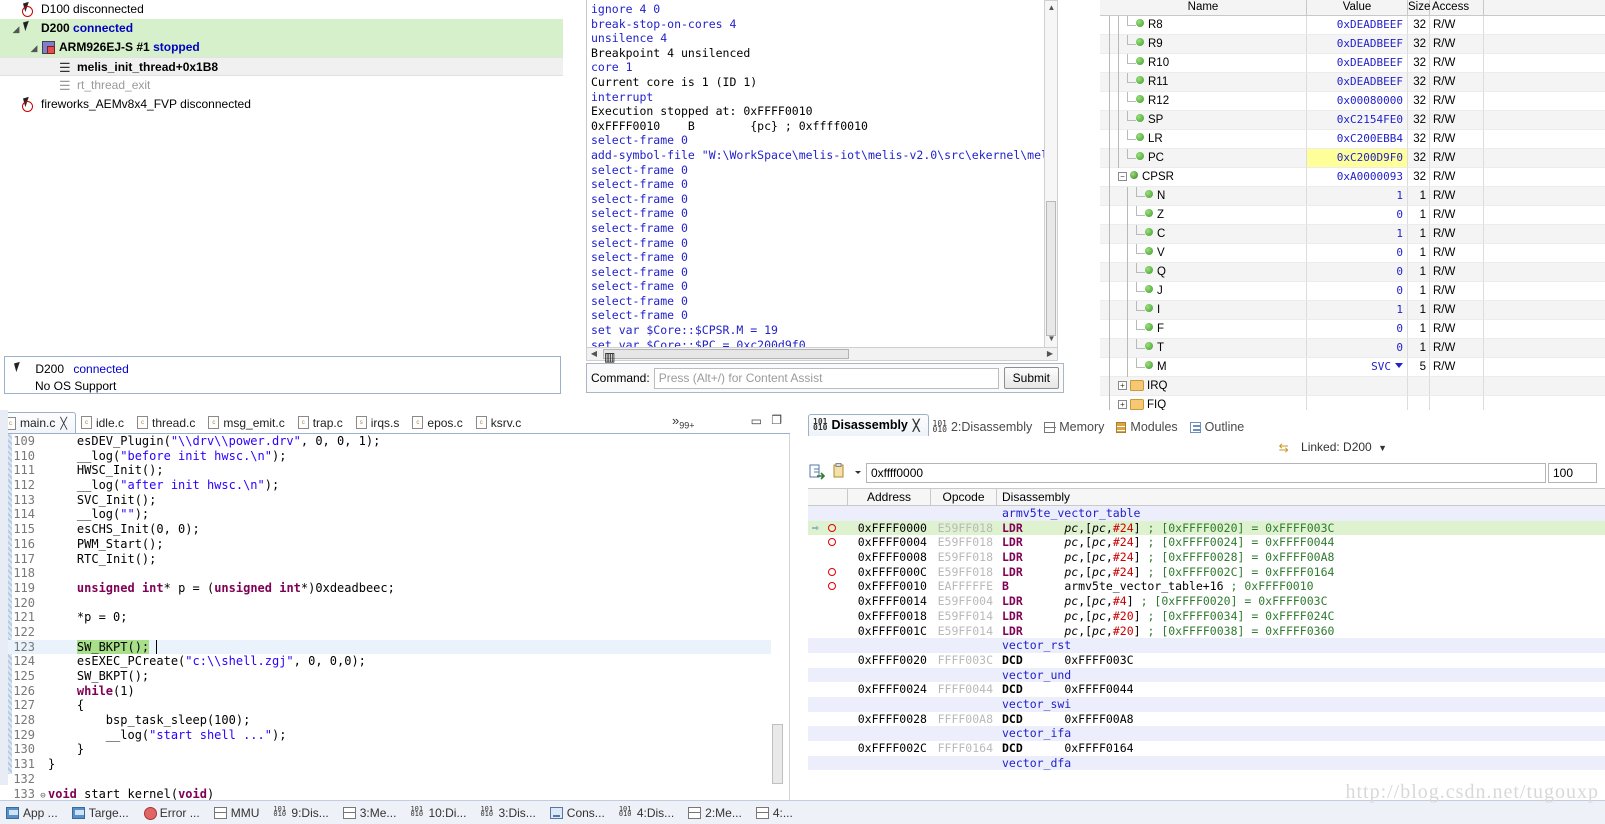 The height and width of the screenshot is (824, 1605). I want to click on editor-tab-idle-c: c idle.c, so click(104, 422).